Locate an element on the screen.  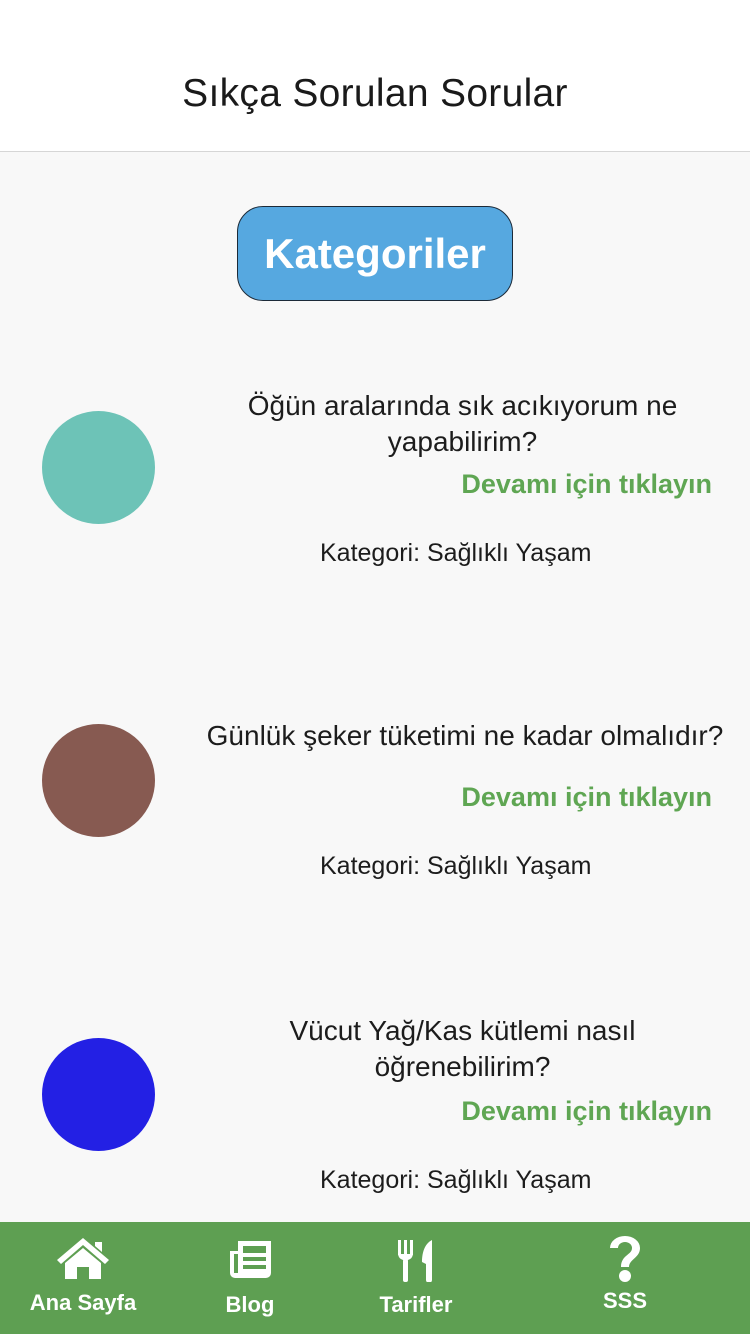
app-header: Sıkça Sorulan Sorular is located at coordinates (375, 76).